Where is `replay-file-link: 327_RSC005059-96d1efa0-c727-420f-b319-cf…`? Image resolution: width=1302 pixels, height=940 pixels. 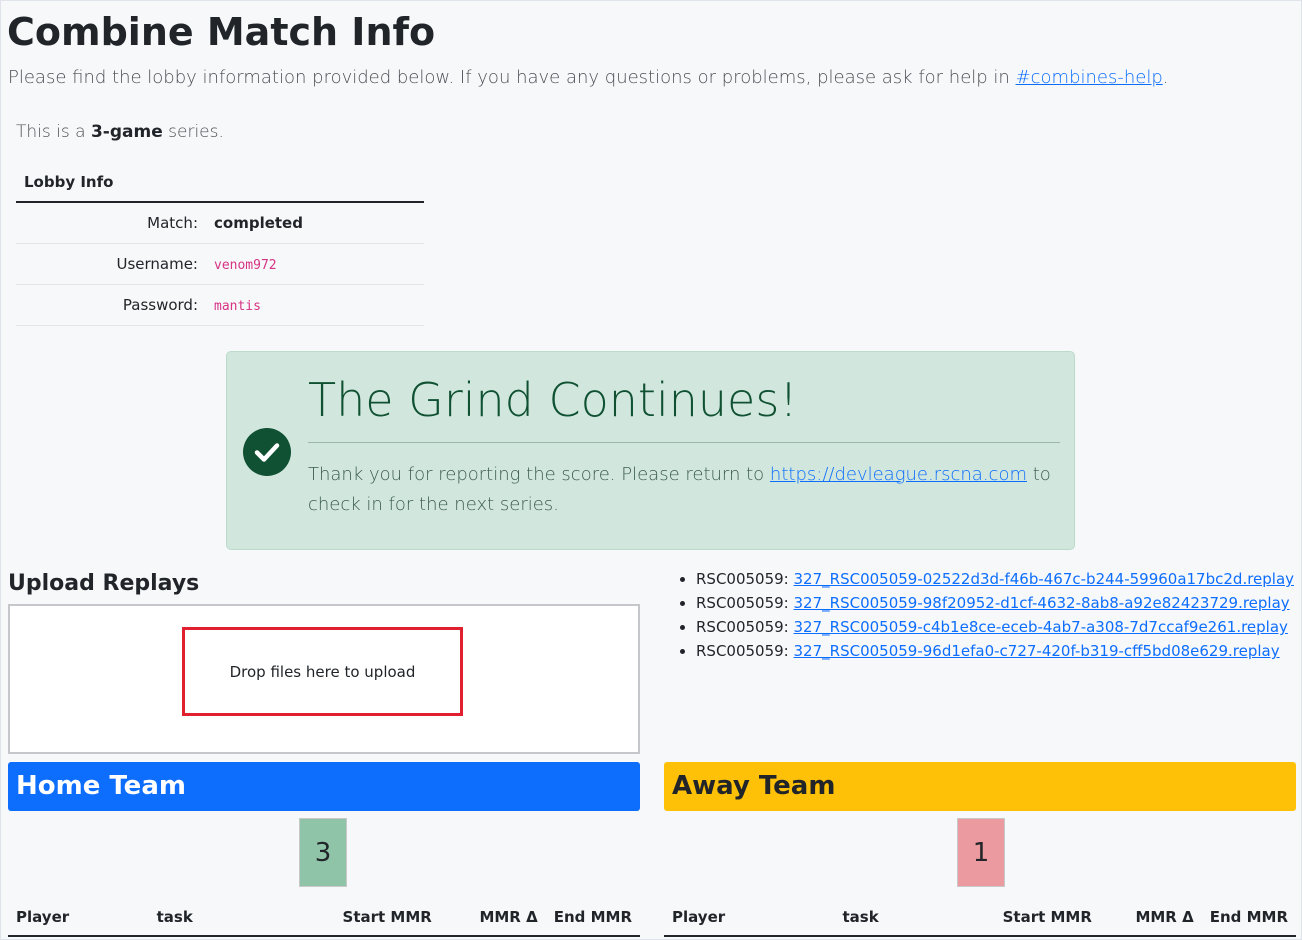
replay-file-link: 327_RSC005059-96d1efa0-c727-420f-b319-cf… is located at coordinates (1037, 651).